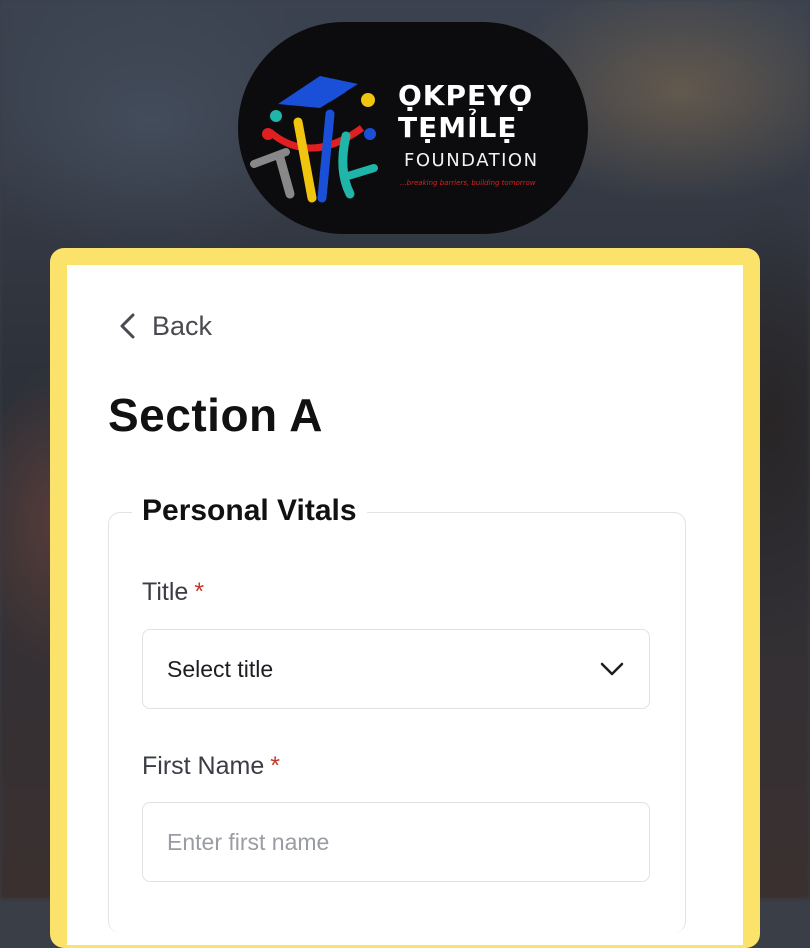  What do you see at coordinates (458, 127) in the screenshot?
I see `logo-line-2: TẸMỈLẸ` at bounding box center [458, 127].